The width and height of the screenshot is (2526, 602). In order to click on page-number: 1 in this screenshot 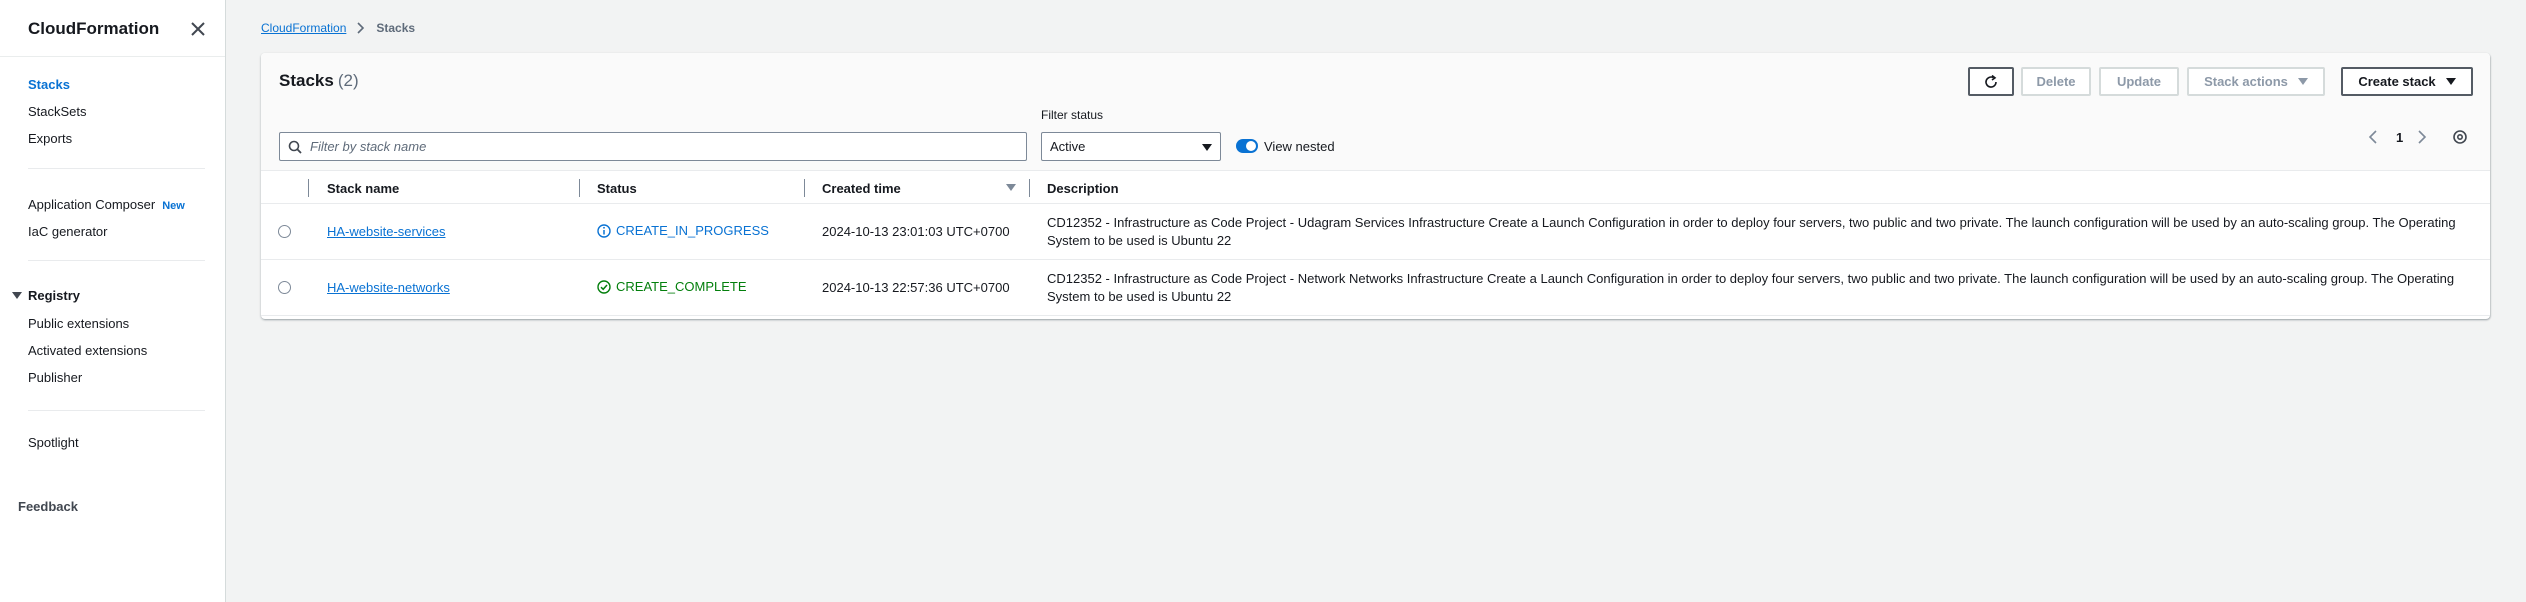, I will do `click(2399, 137)`.